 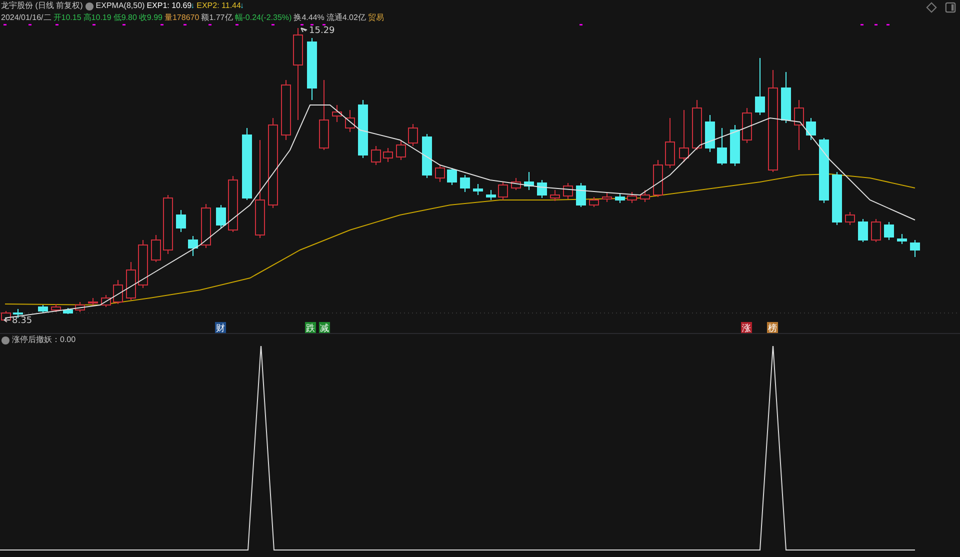 I want to click on quote-value: 开10.15, so click(x=67, y=18).